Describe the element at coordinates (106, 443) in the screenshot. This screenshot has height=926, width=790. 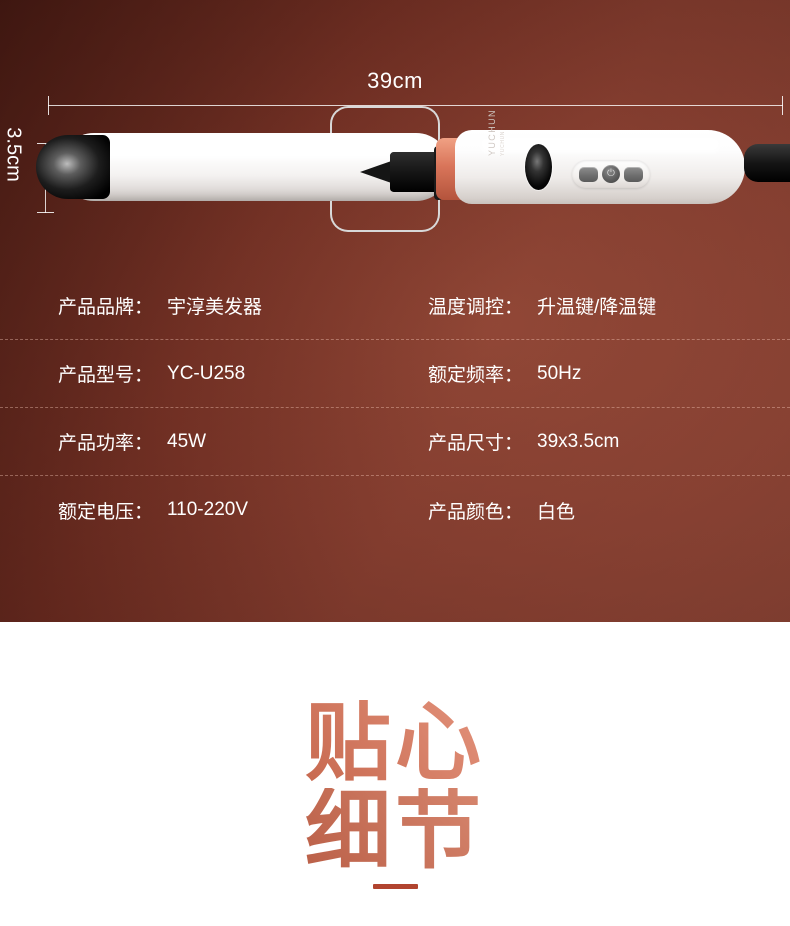
I see `spec-key: 产品功率：` at that location.